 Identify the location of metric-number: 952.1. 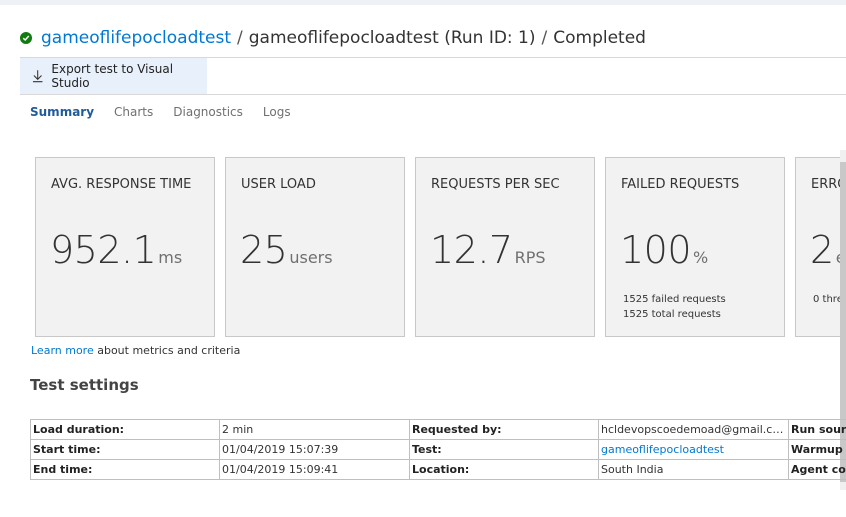
(103, 250).